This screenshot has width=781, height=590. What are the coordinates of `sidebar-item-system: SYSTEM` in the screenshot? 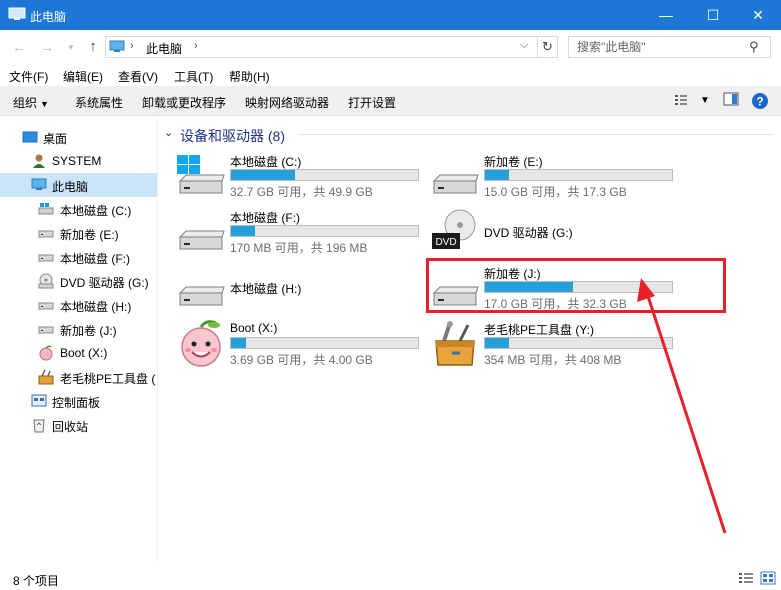 It's located at (78, 161).